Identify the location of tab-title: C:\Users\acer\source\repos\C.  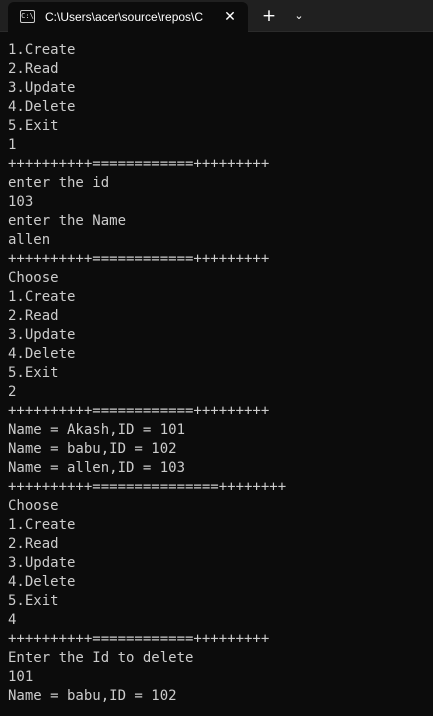
(124, 17).